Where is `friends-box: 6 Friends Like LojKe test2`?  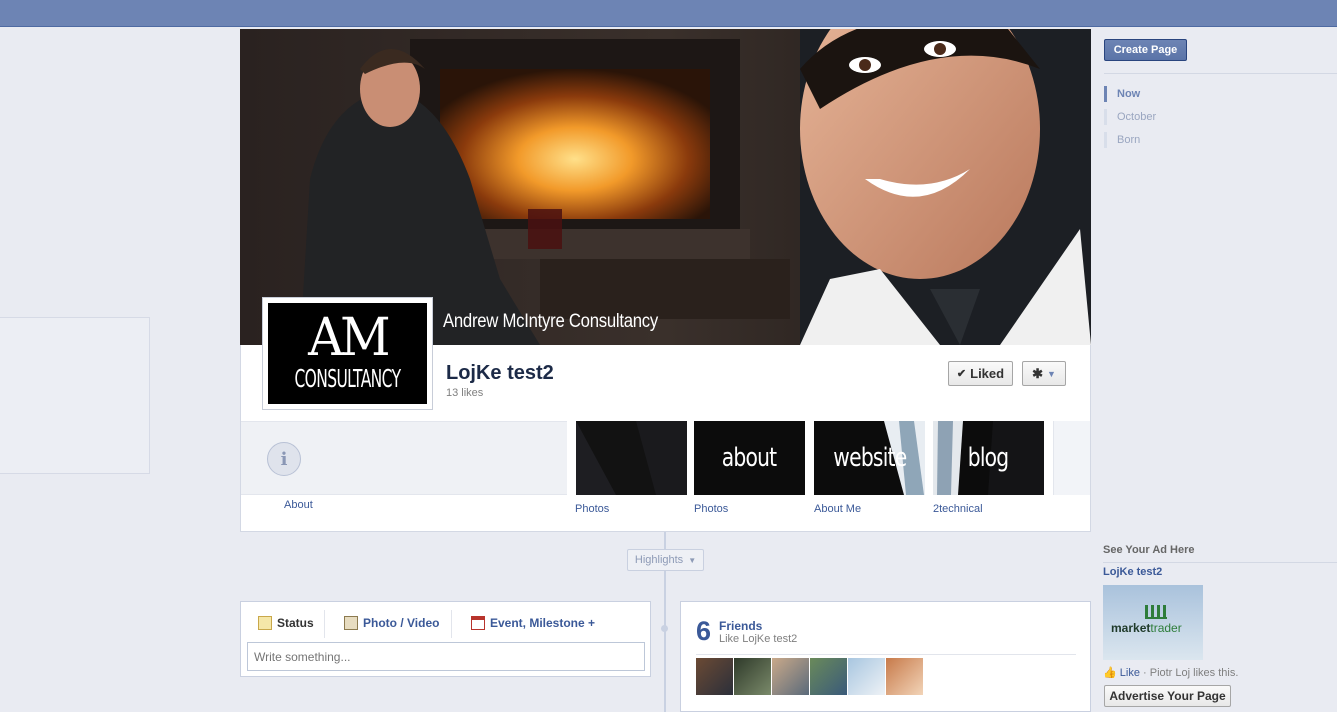 friends-box: 6 Friends Like LojKe test2 is located at coordinates (885, 656).